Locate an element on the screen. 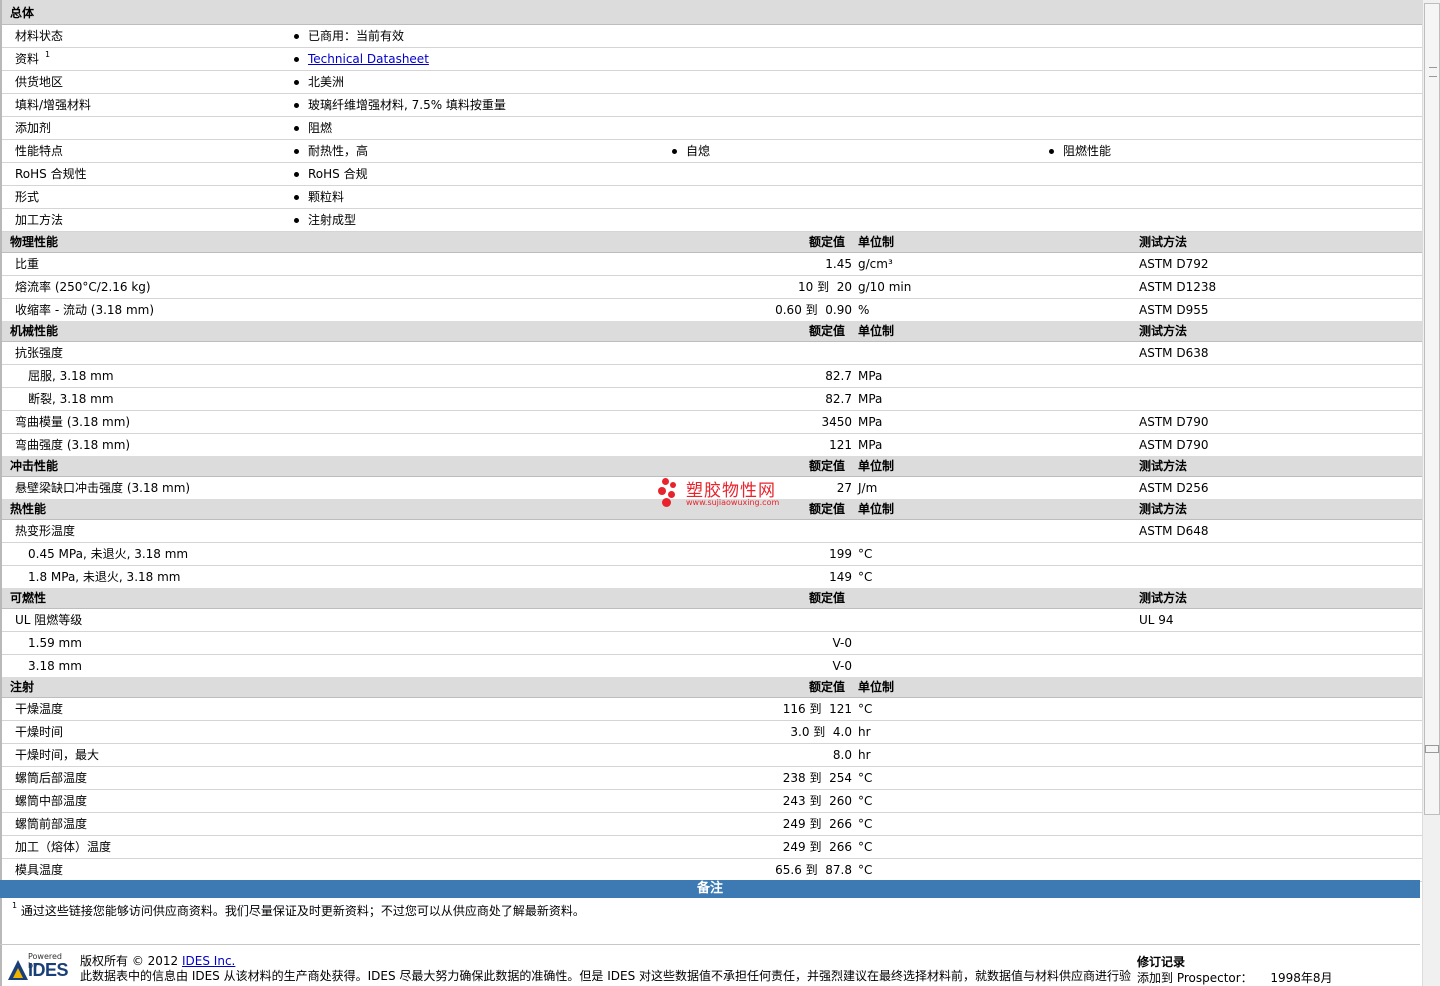  vertical-scrollbar is located at coordinates (1431, 493).